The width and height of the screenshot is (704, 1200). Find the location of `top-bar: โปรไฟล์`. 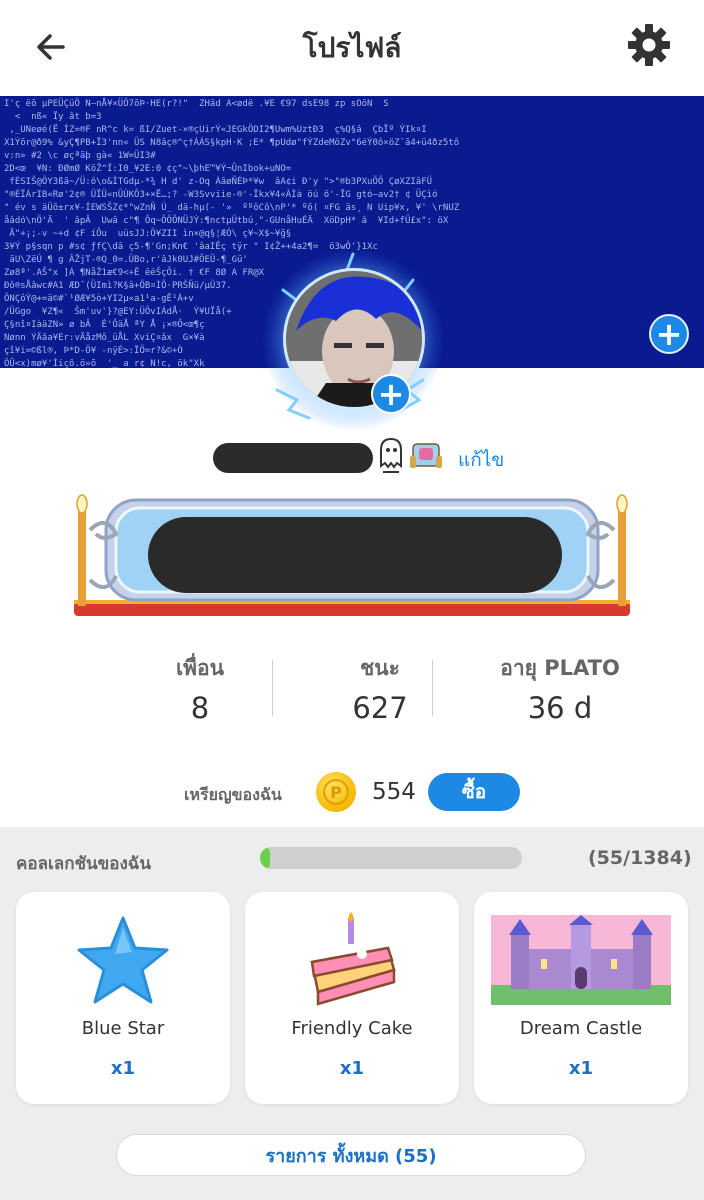

top-bar: โปรไฟล์ is located at coordinates (352, 48).